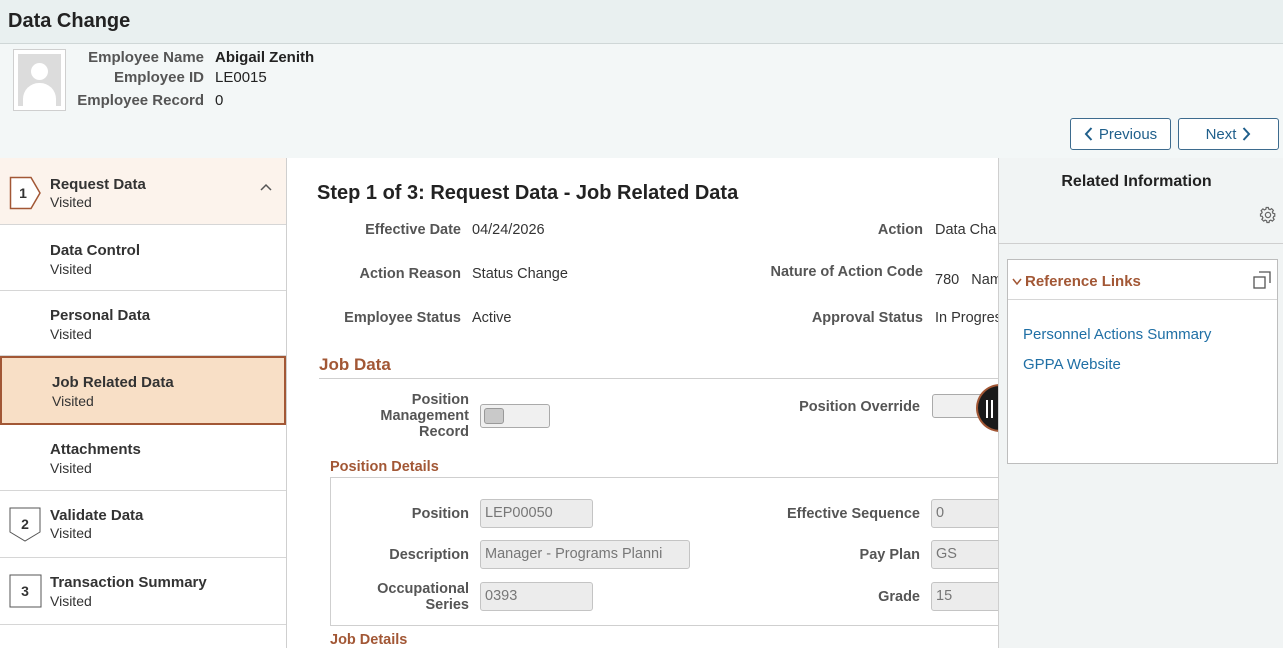 The width and height of the screenshot is (1283, 648). Describe the element at coordinates (965, 513) in the screenshot. I see `effective-sequence-field: 0` at that location.